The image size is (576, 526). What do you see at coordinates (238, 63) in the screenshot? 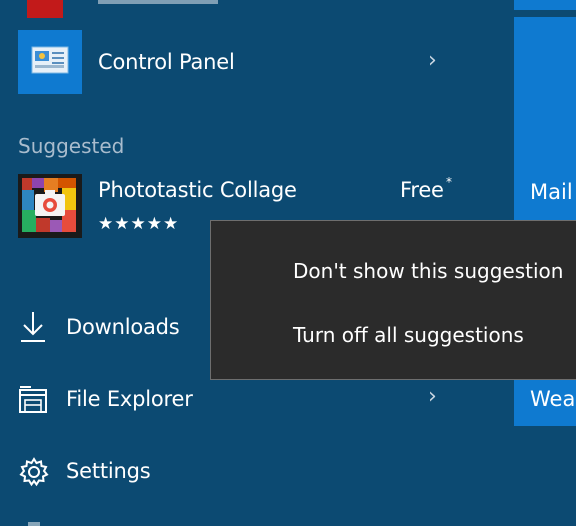
I see `app-row-control-panel: Control Panel ›` at bounding box center [238, 63].